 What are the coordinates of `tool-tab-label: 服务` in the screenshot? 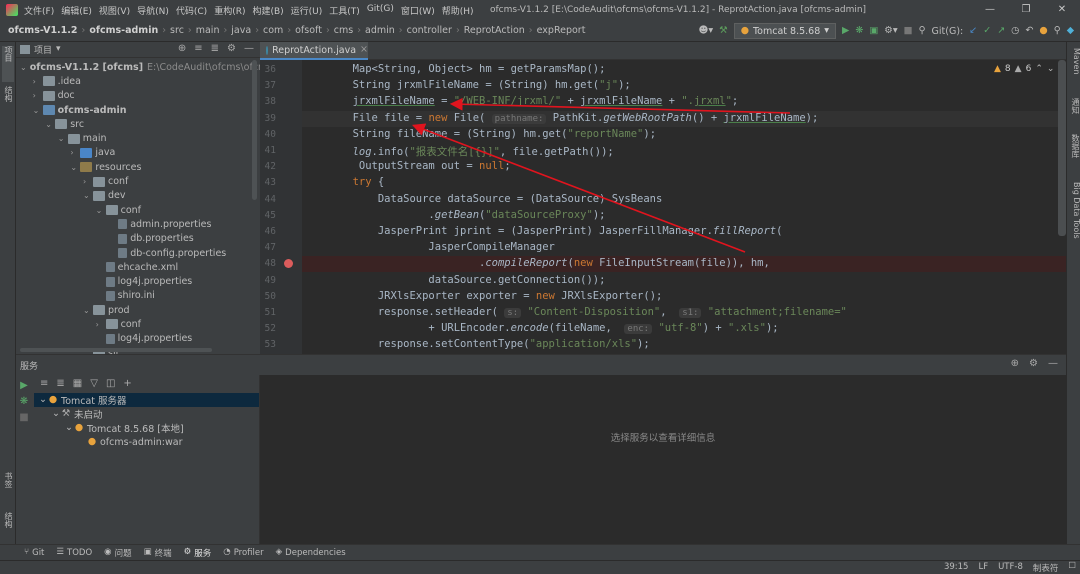 It's located at (203, 553).